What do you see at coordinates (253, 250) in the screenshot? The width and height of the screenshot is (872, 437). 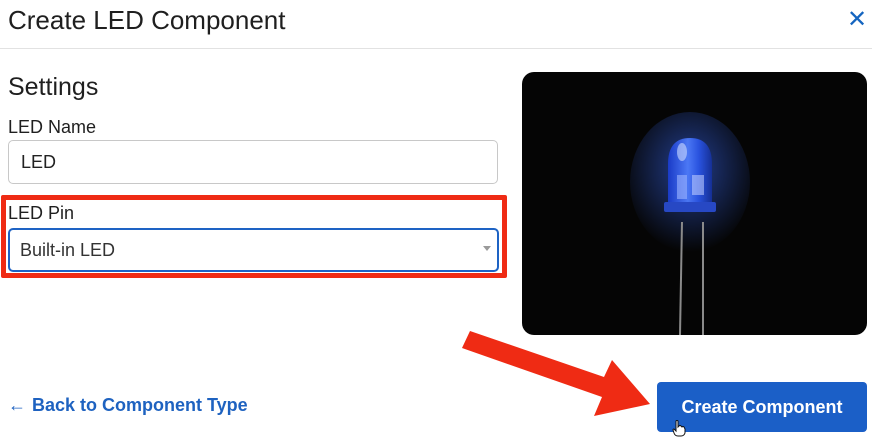 I see `led-pin-select: Built-in LED` at bounding box center [253, 250].